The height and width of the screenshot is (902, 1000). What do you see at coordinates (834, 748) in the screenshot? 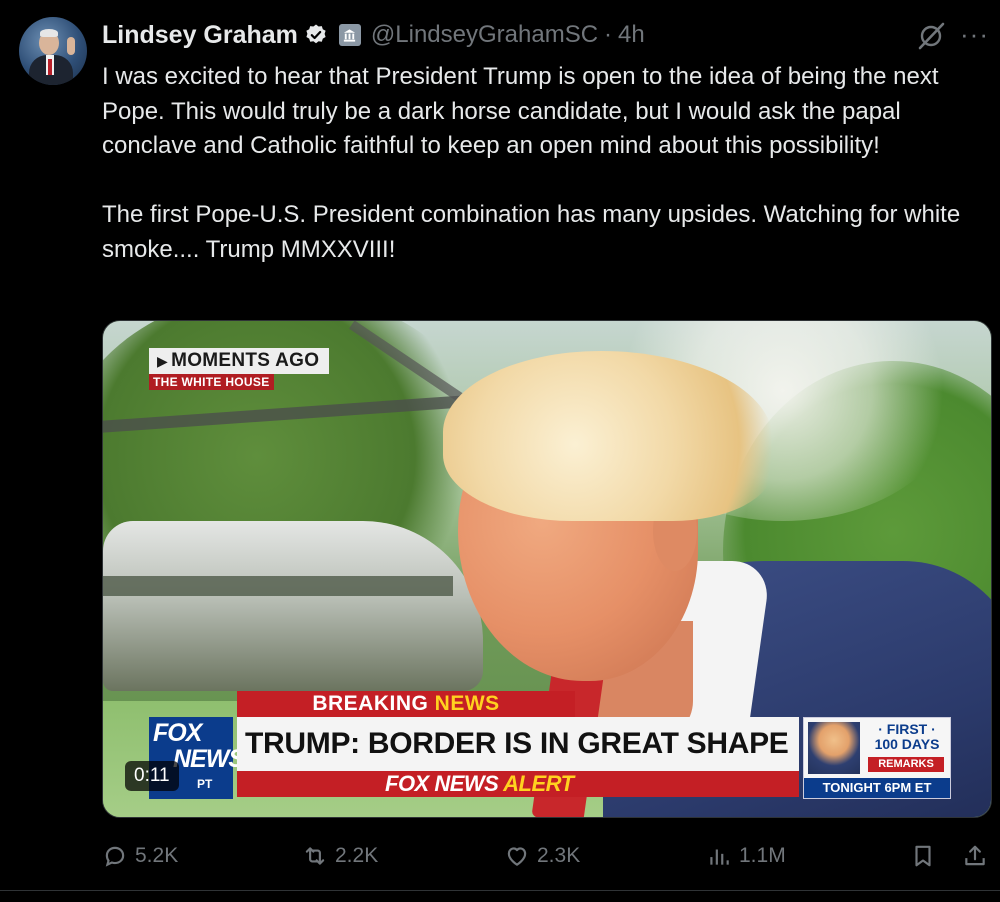
I see `promo-photo` at bounding box center [834, 748].